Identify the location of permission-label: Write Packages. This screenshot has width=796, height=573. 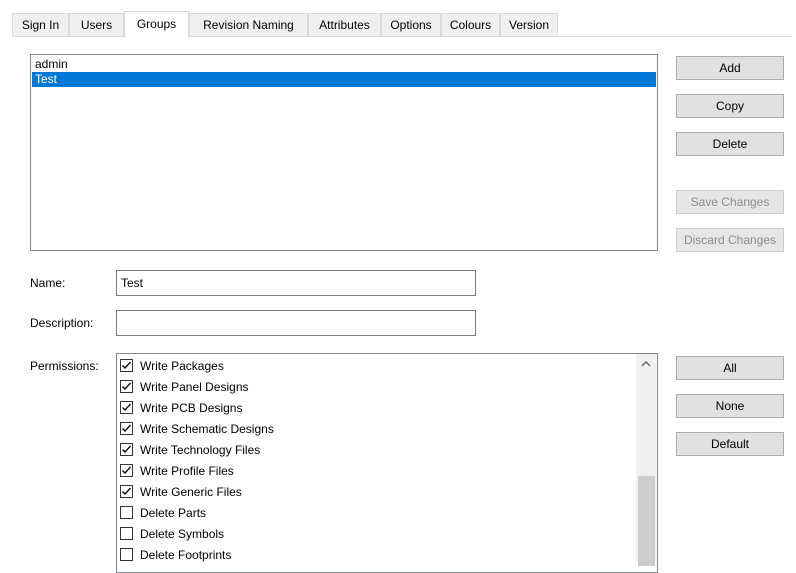
(182, 366).